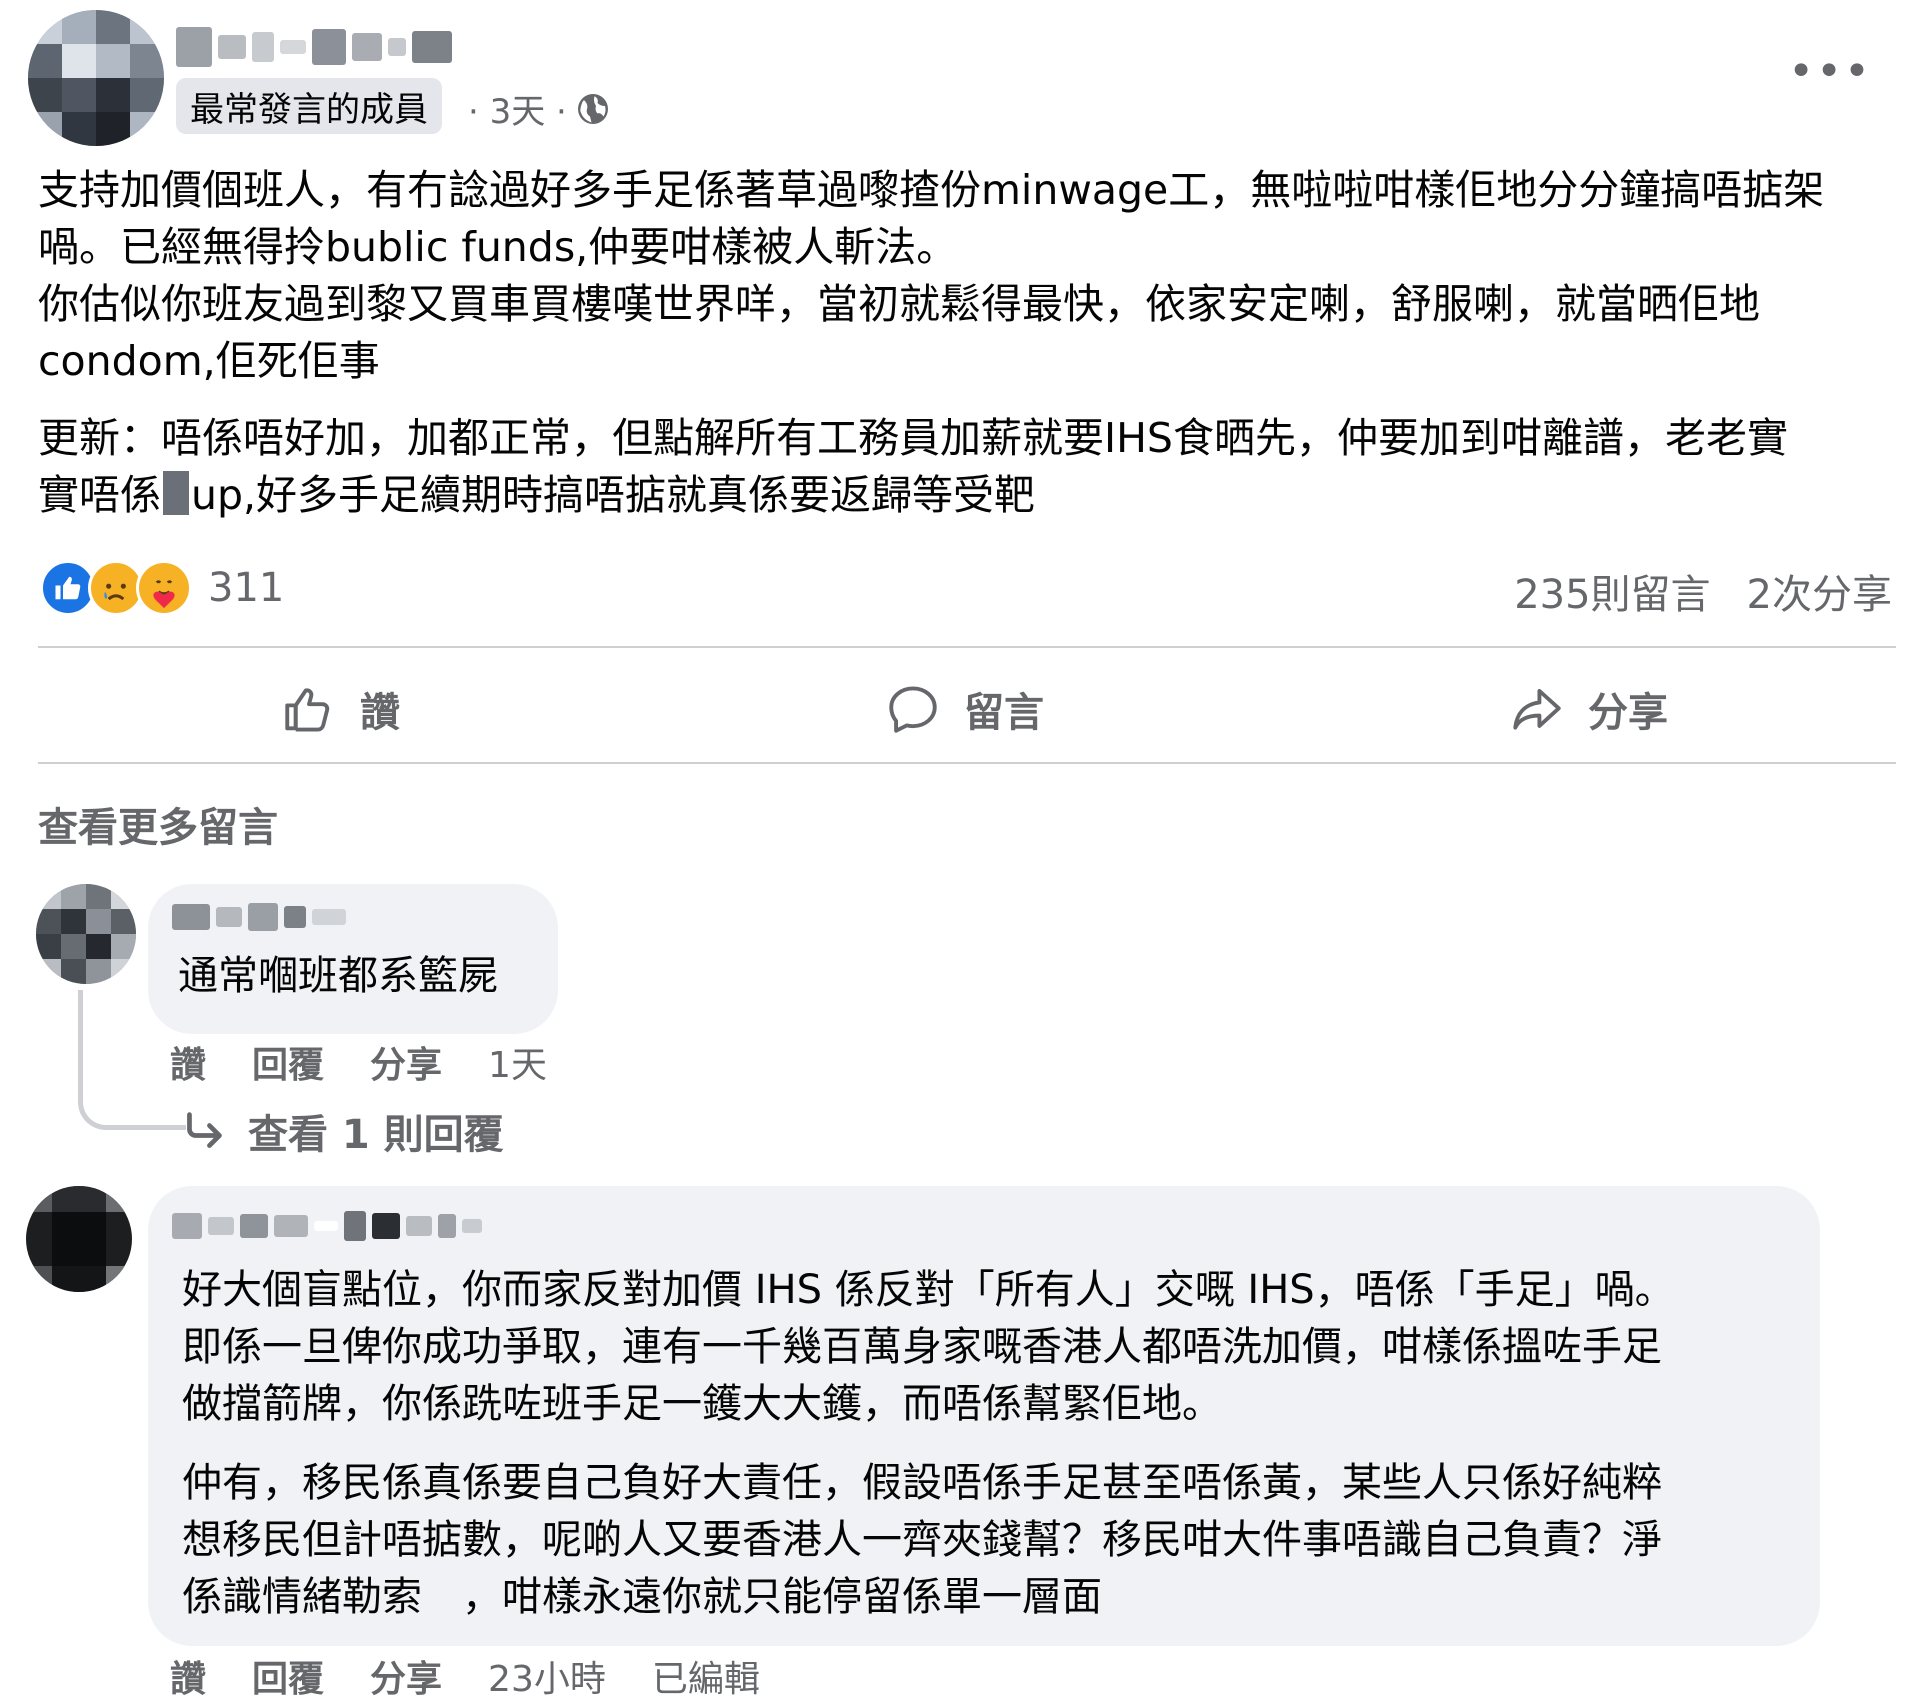  I want to click on comment-time: 1天, so click(517, 1062).